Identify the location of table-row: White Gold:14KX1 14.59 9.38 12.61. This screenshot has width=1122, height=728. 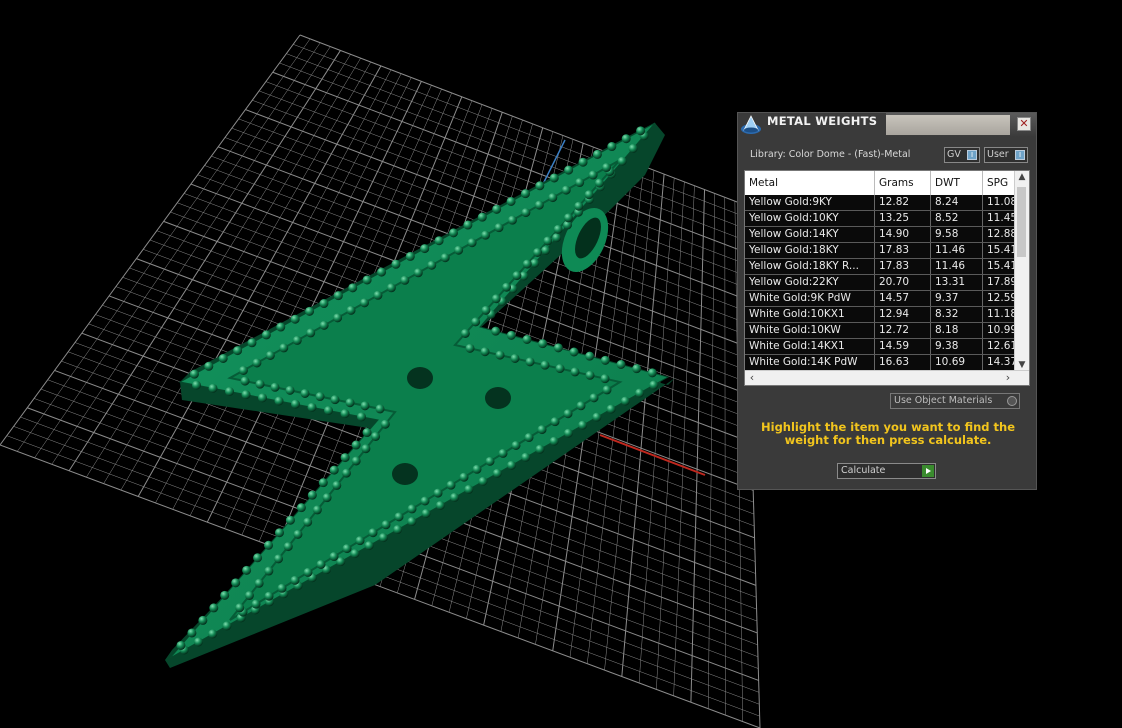
(884, 347).